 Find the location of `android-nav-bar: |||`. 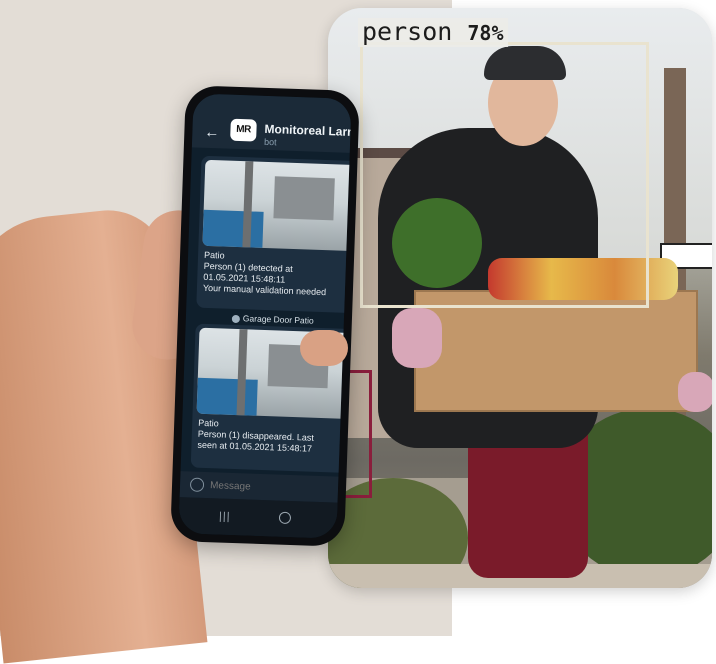

android-nav-bar: ||| is located at coordinates (258, 518).